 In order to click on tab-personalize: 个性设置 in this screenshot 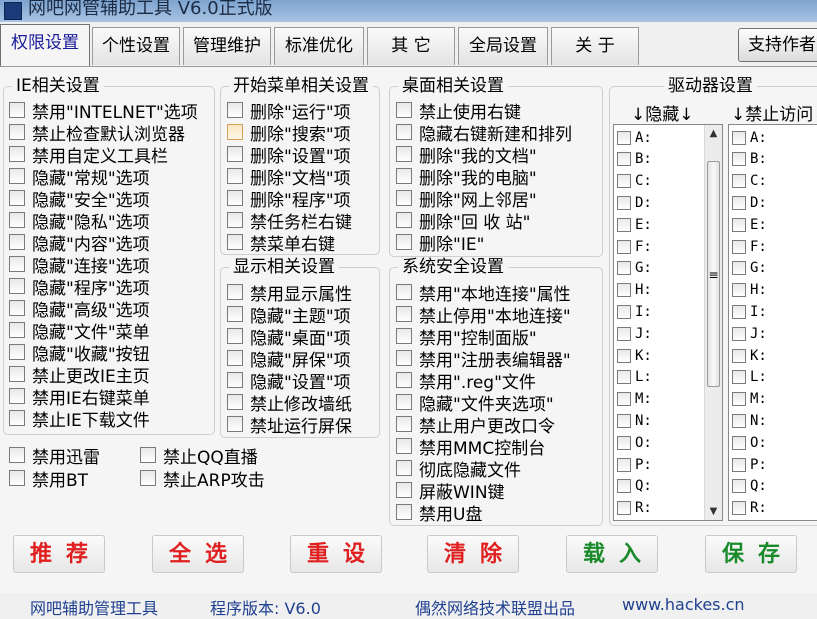, I will do `click(136, 46)`.